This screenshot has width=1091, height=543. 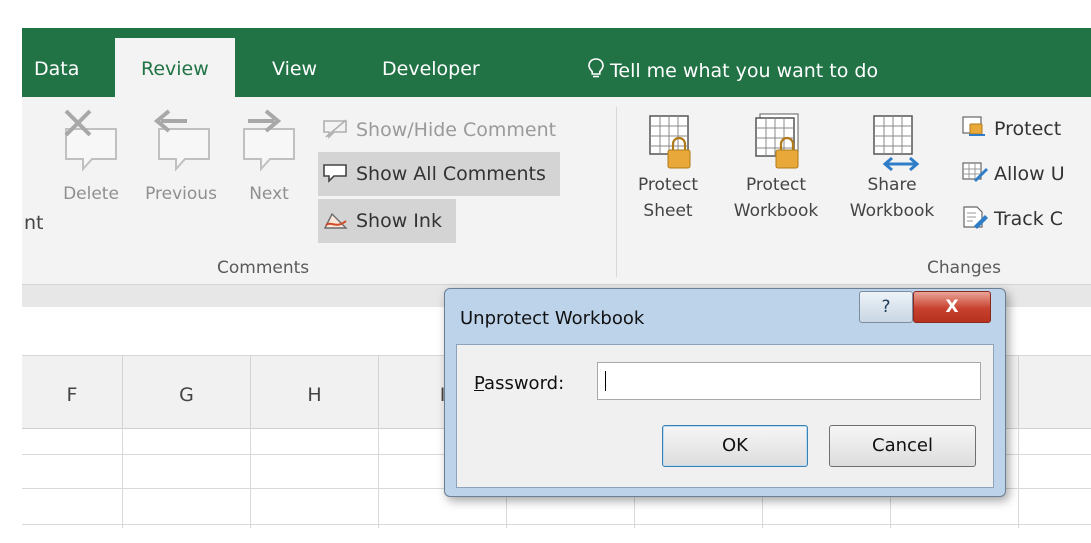 What do you see at coordinates (335, 129) in the screenshot?
I see `show-hide-comment-icon` at bounding box center [335, 129].